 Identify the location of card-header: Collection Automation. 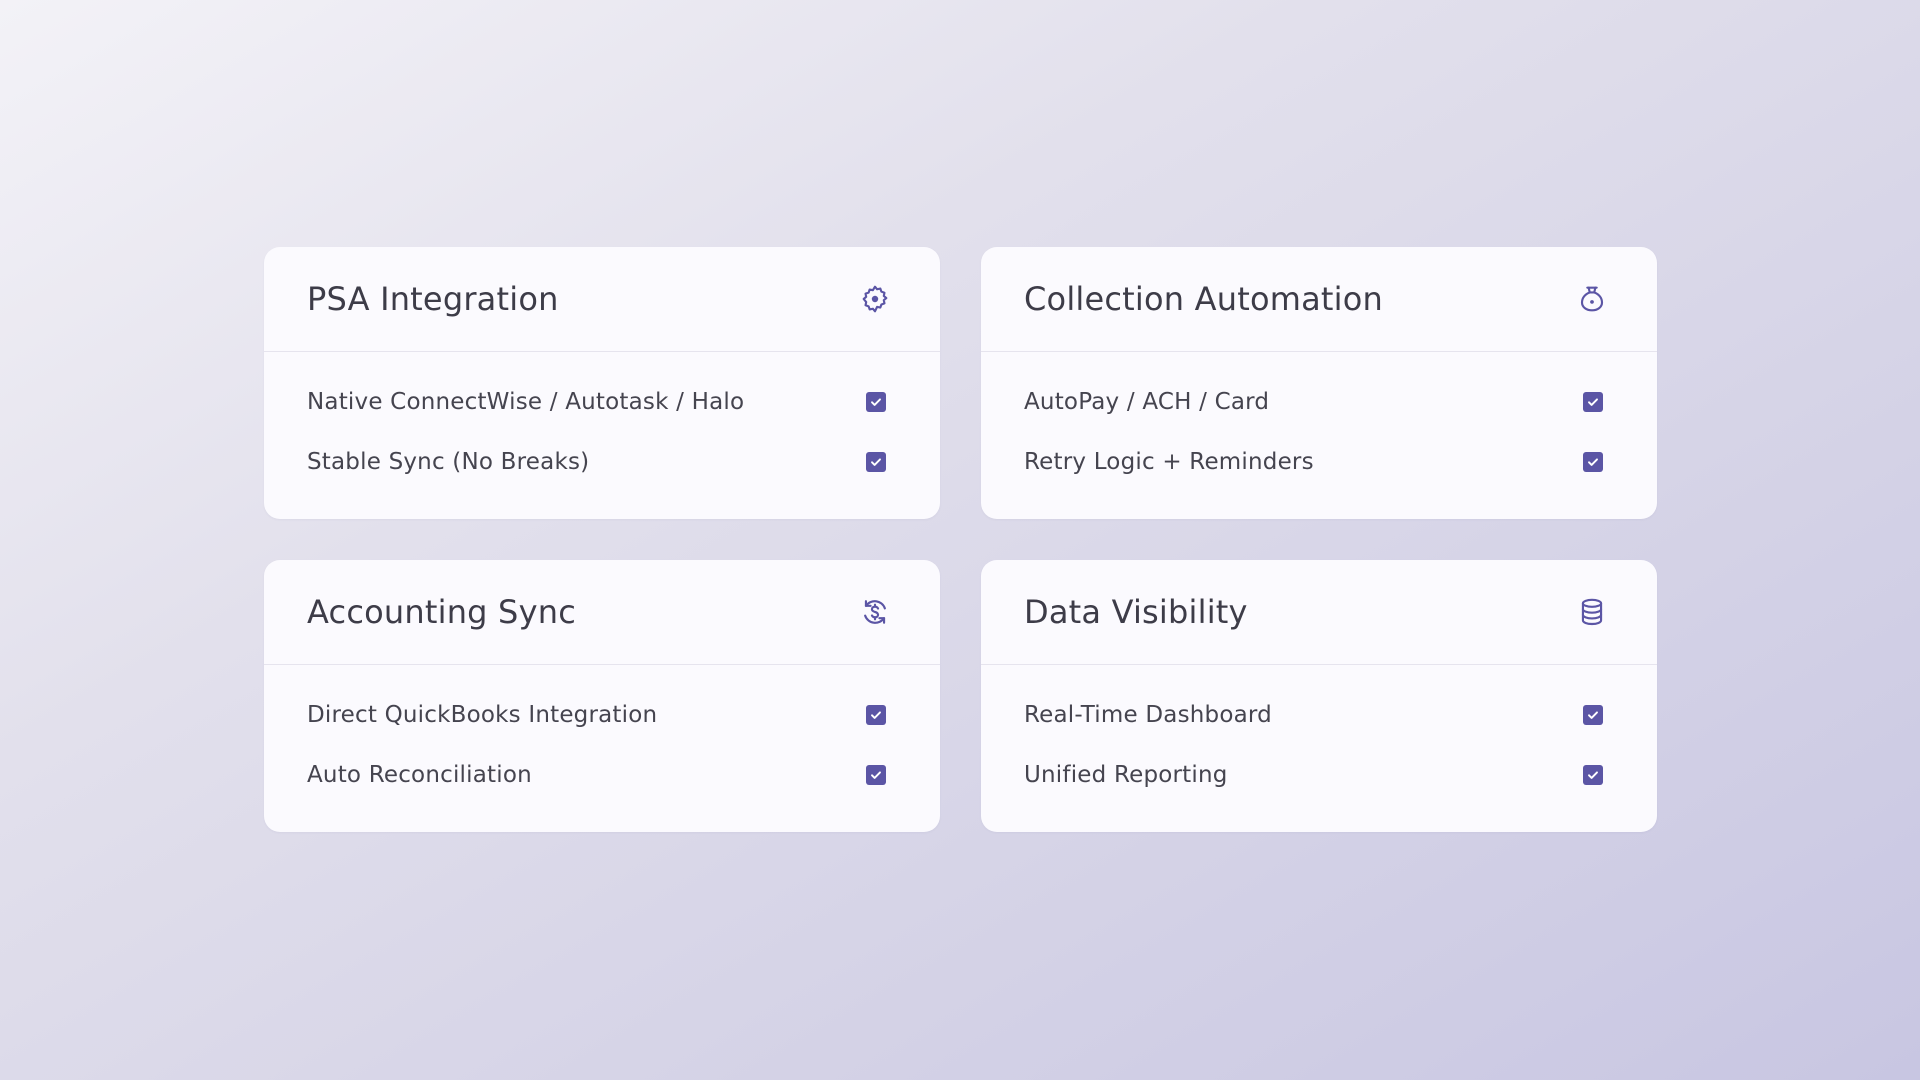
(1319, 299).